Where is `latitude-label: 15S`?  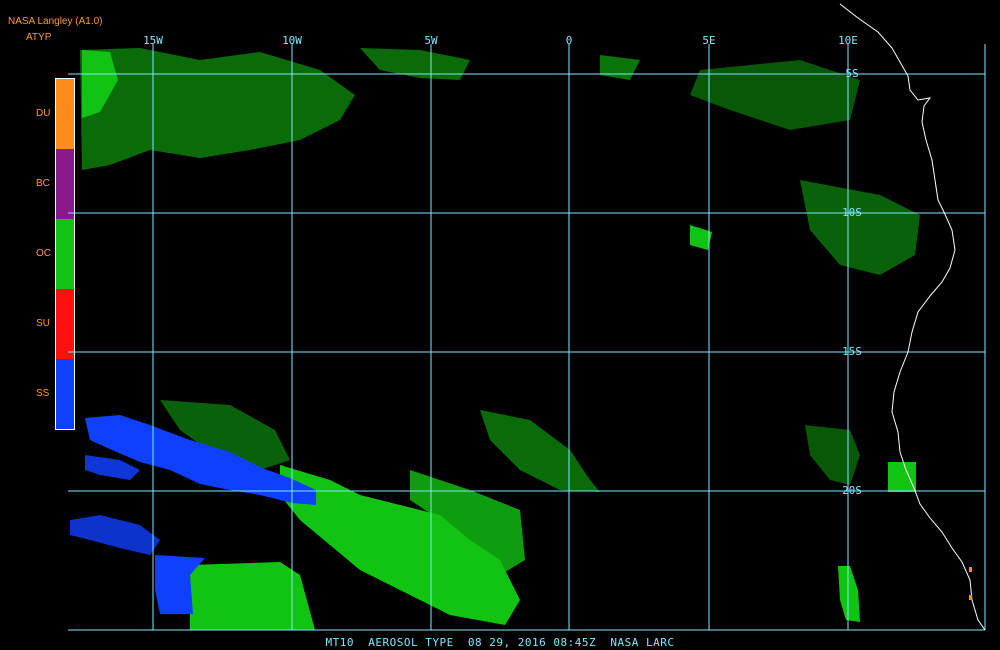 latitude-label: 15S is located at coordinates (852, 351).